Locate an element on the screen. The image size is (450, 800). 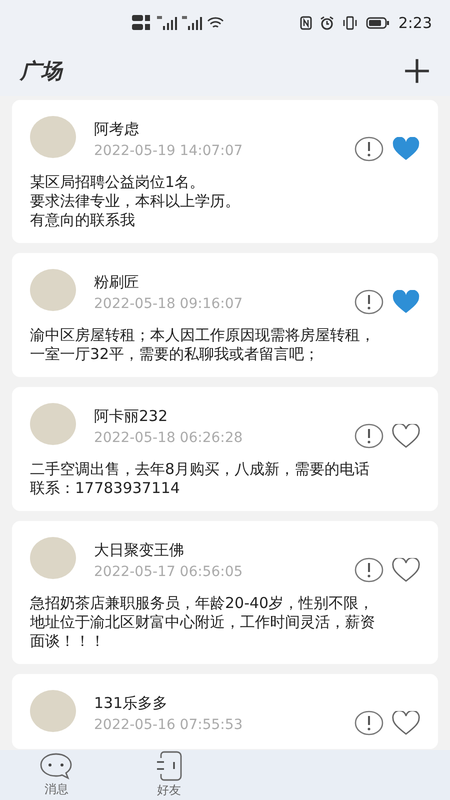
nav-tab: 好友 is located at coordinates (168, 775).